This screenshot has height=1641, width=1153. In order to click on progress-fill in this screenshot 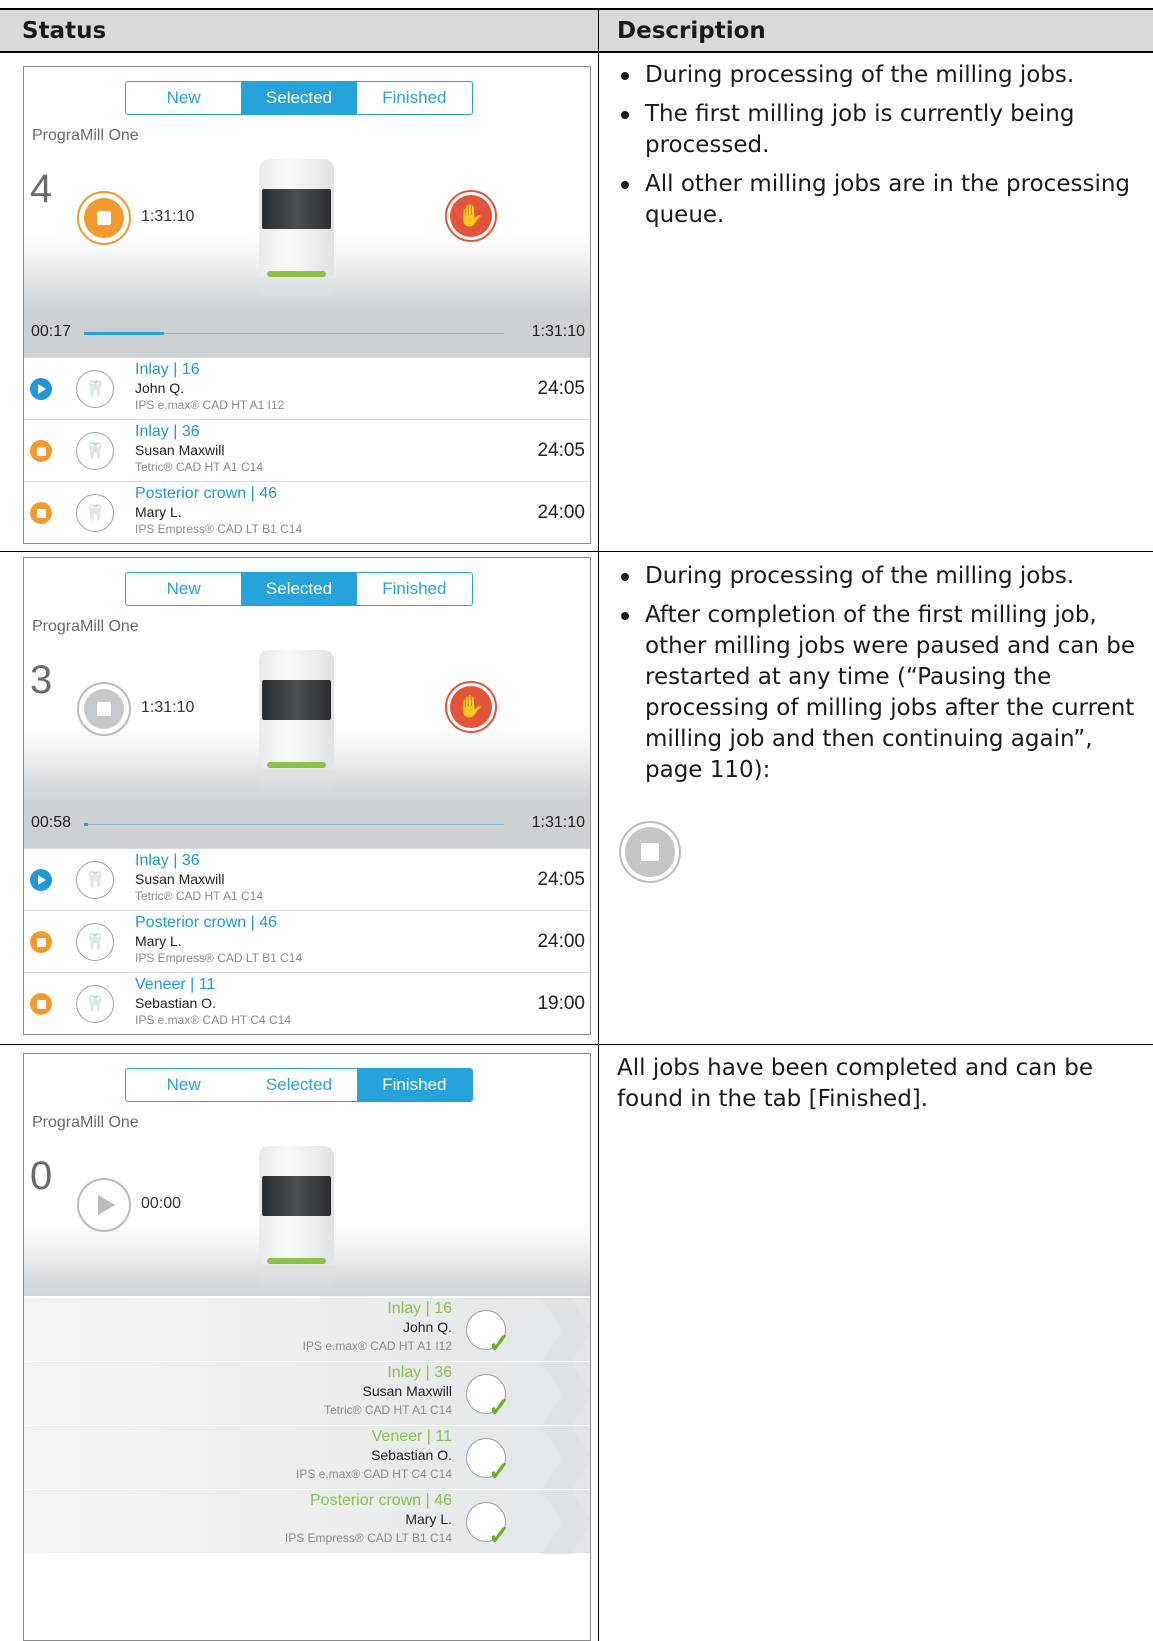, I will do `click(86, 824)`.